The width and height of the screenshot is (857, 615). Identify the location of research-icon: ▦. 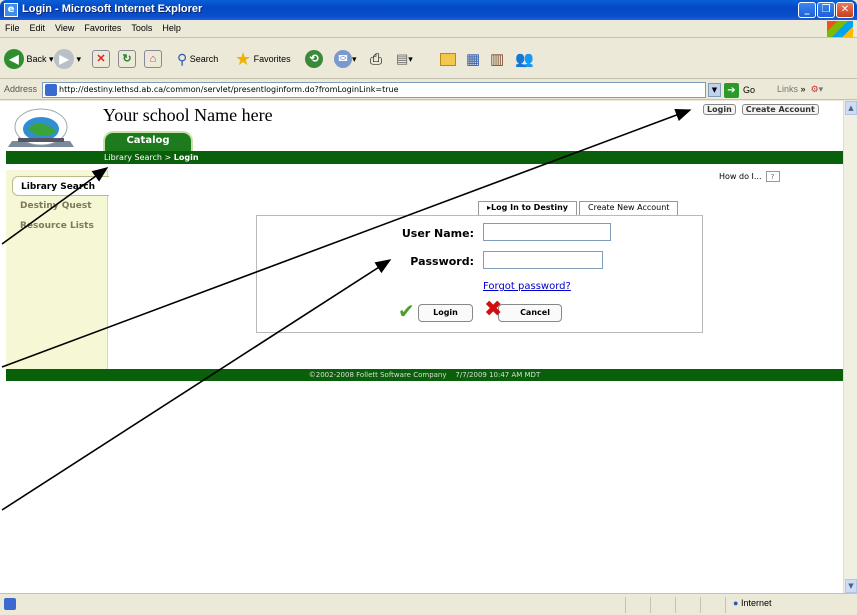
(473, 59).